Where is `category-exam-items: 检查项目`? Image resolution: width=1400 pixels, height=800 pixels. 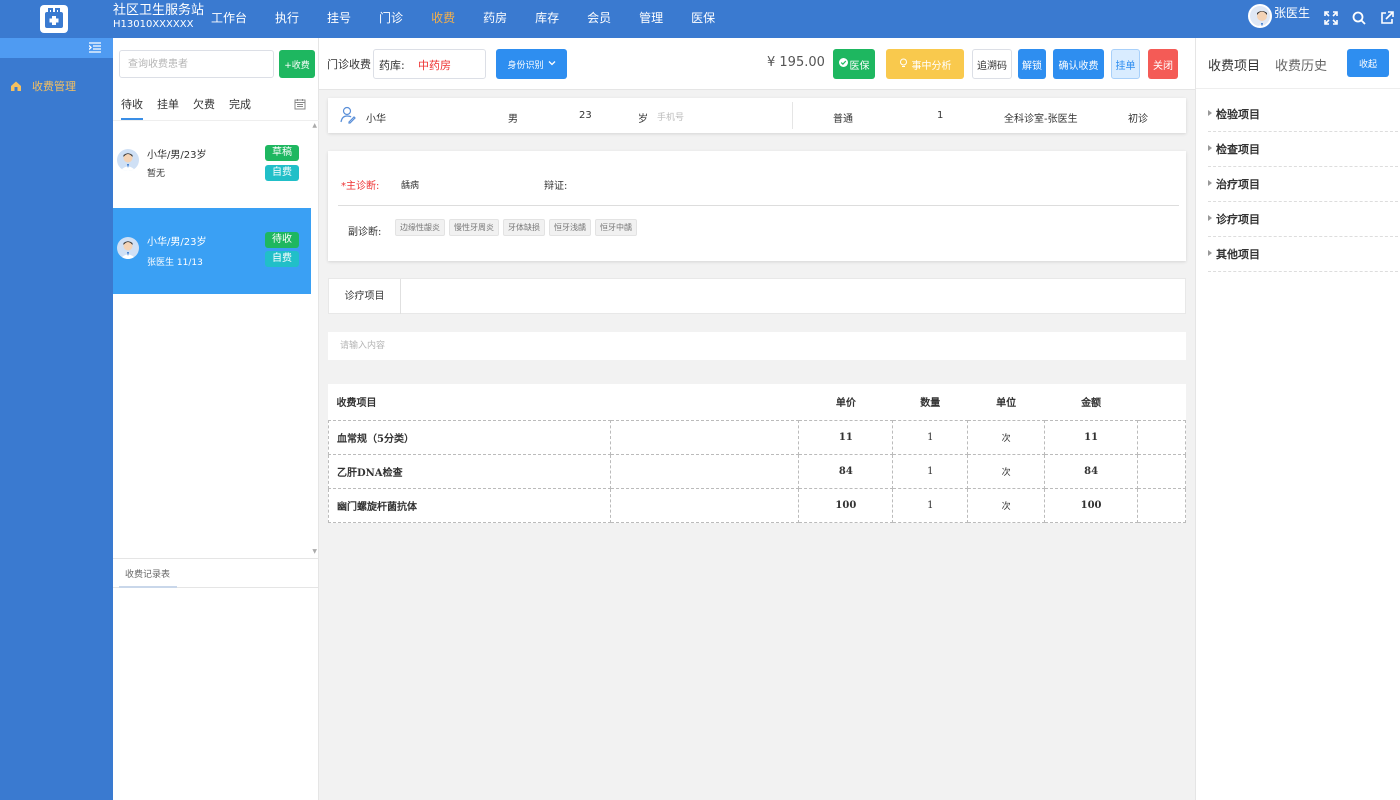
category-exam-items: 检查项目 is located at coordinates (1303, 149).